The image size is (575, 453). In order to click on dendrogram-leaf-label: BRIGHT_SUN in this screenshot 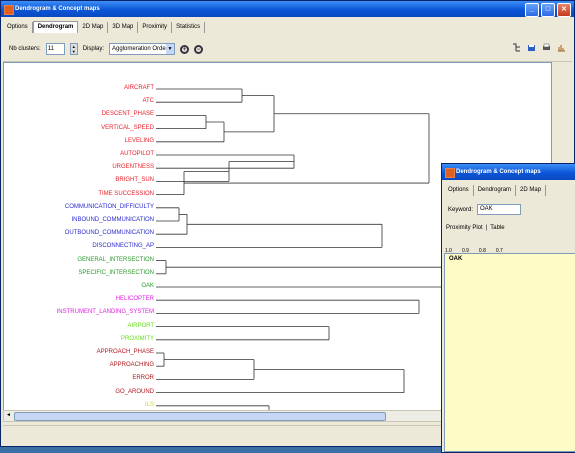, I will do `click(134, 180)`.